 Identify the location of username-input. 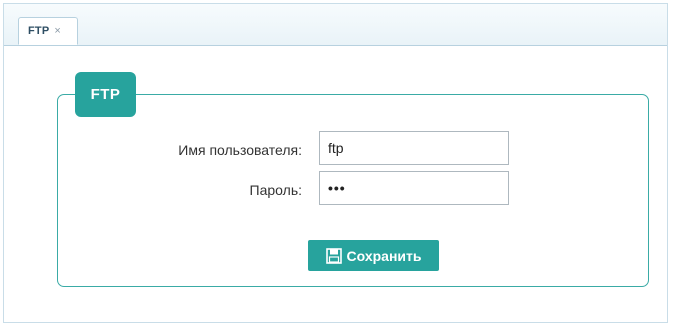
(414, 148).